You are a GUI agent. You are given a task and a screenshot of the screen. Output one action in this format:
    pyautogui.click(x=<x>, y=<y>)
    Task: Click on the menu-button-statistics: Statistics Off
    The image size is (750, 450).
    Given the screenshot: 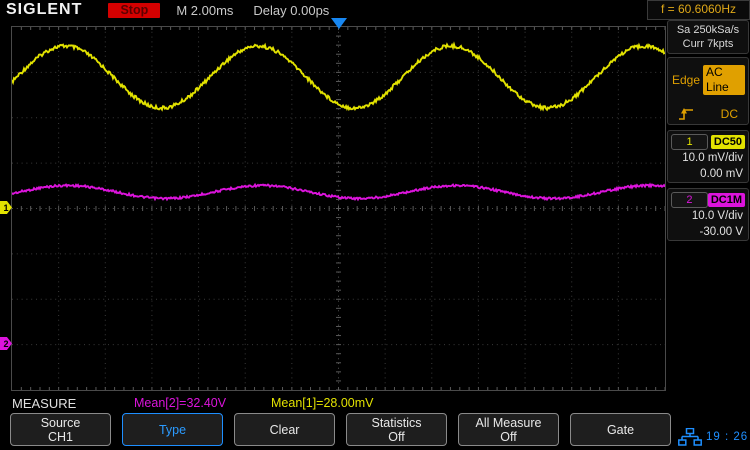 What is the action you would take?
    pyautogui.click(x=396, y=429)
    